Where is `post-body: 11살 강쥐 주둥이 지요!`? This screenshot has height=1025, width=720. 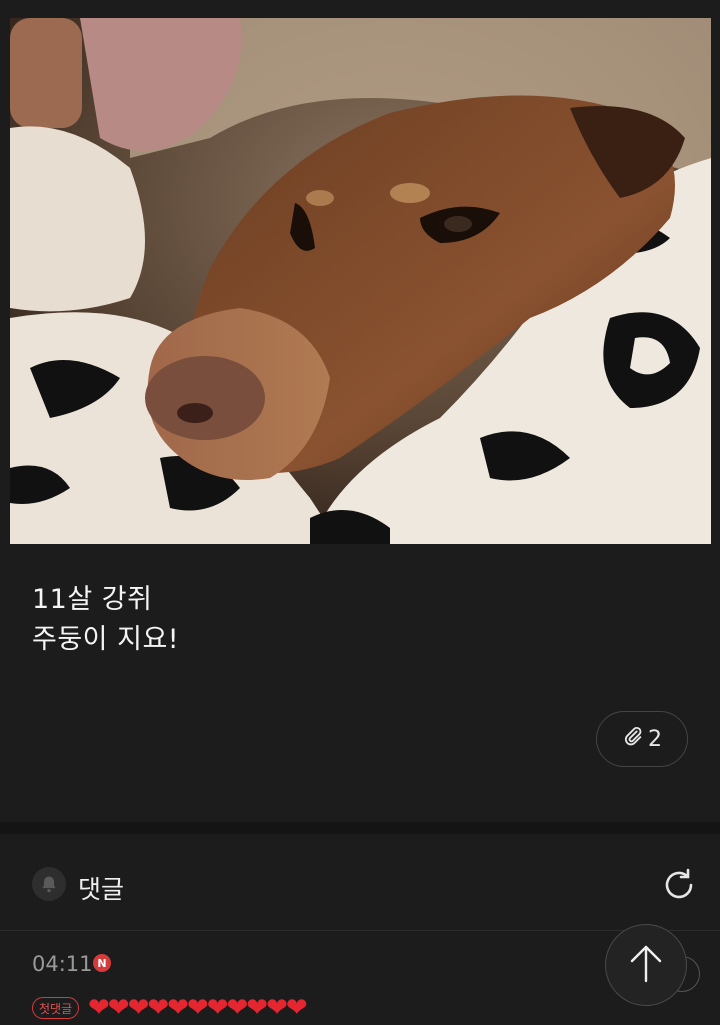
post-body: 11살 강쥐 주둥이 지요! is located at coordinates (105, 620).